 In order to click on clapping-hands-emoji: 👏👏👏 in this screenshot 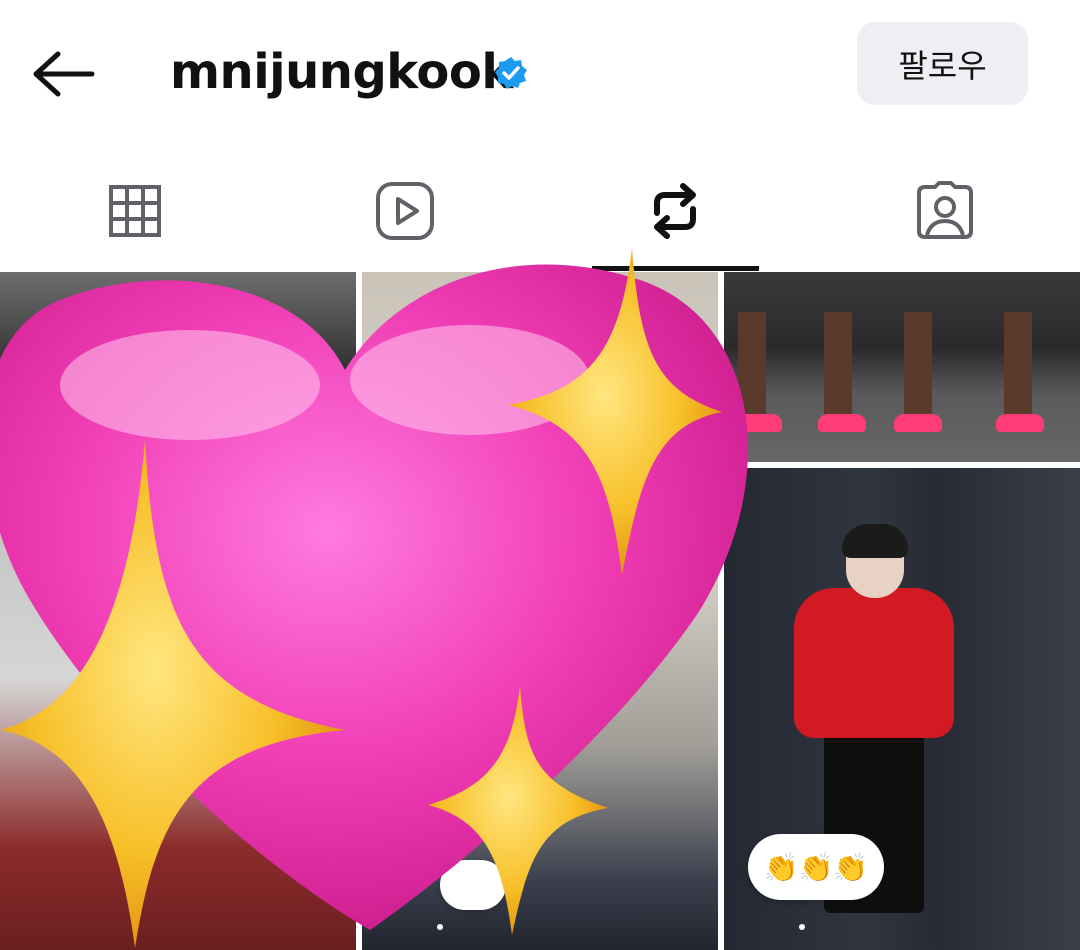, I will do `click(816, 867)`.